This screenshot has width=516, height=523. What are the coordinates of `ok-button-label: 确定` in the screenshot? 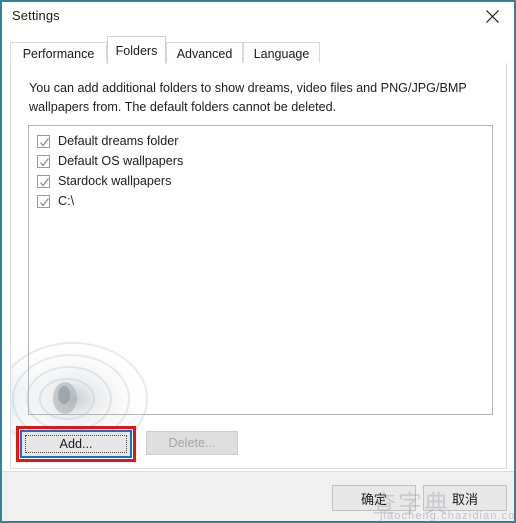 It's located at (373, 499).